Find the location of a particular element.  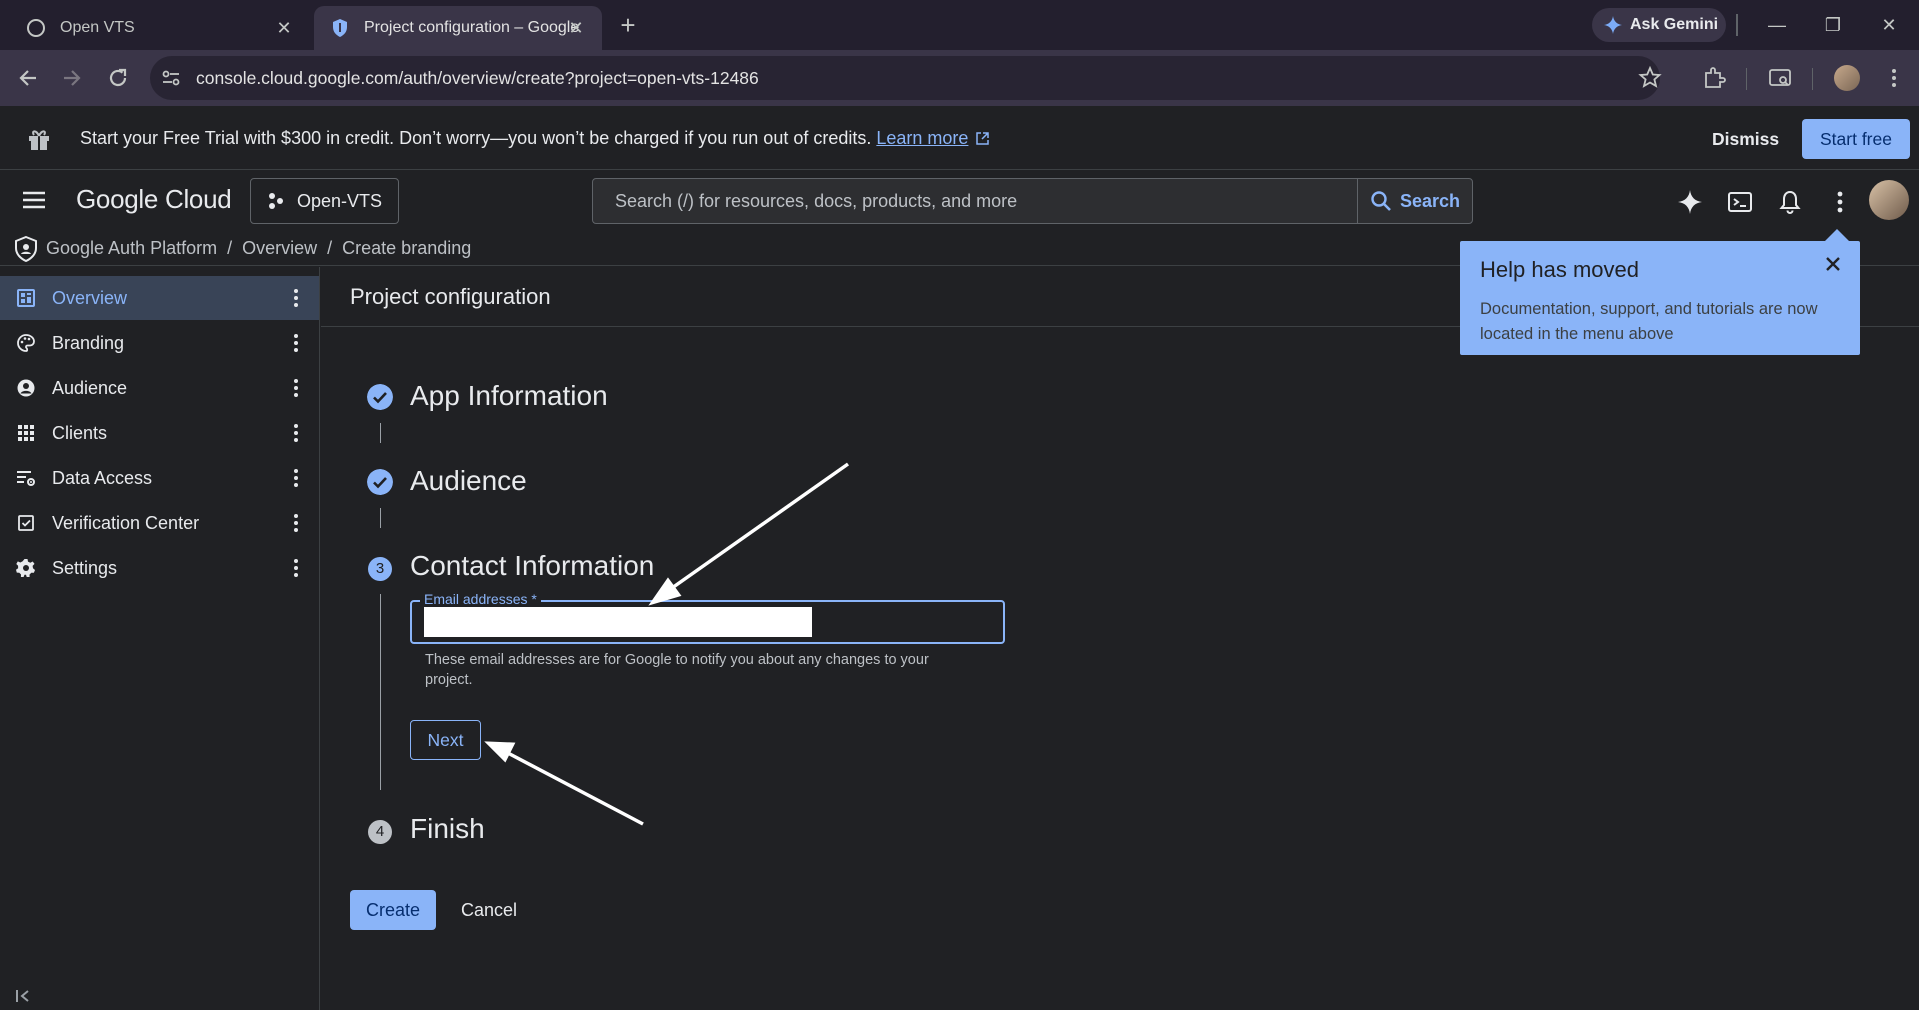

google-cloud-logo: Google Cloud is located at coordinates (154, 199).